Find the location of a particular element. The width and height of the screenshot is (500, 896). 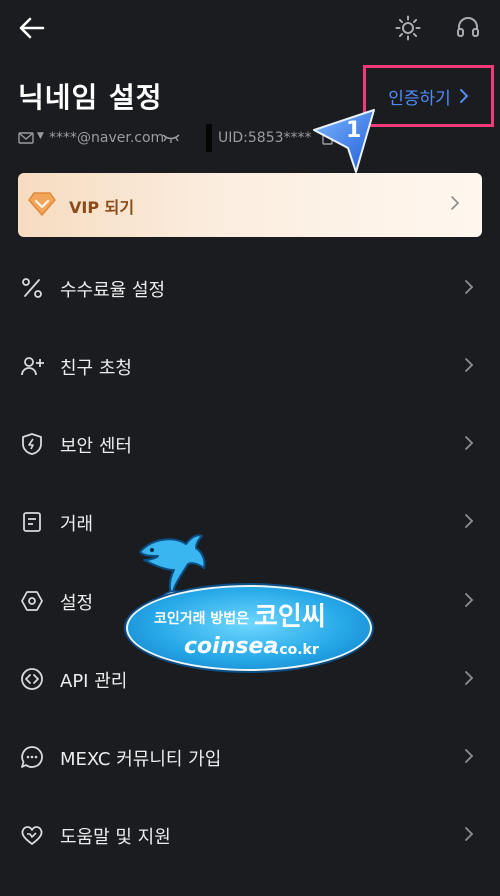

headset-icon is located at coordinates (468, 27).